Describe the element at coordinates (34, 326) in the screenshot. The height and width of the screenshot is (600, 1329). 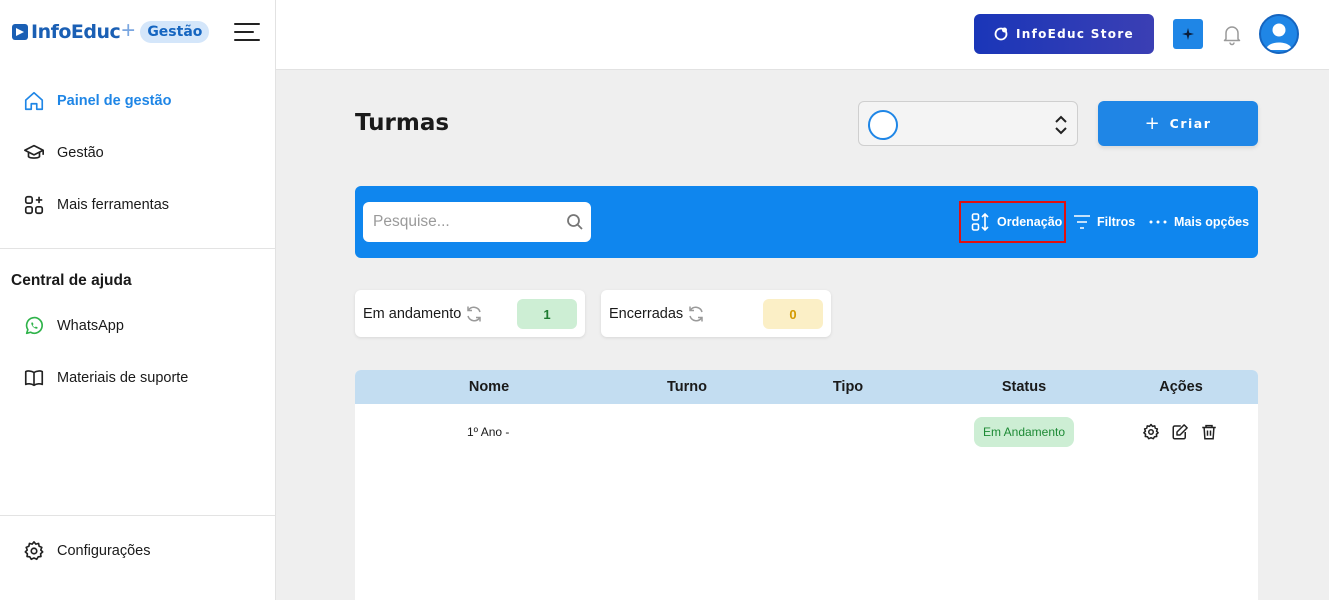
I see `whatsapp-icon` at that location.